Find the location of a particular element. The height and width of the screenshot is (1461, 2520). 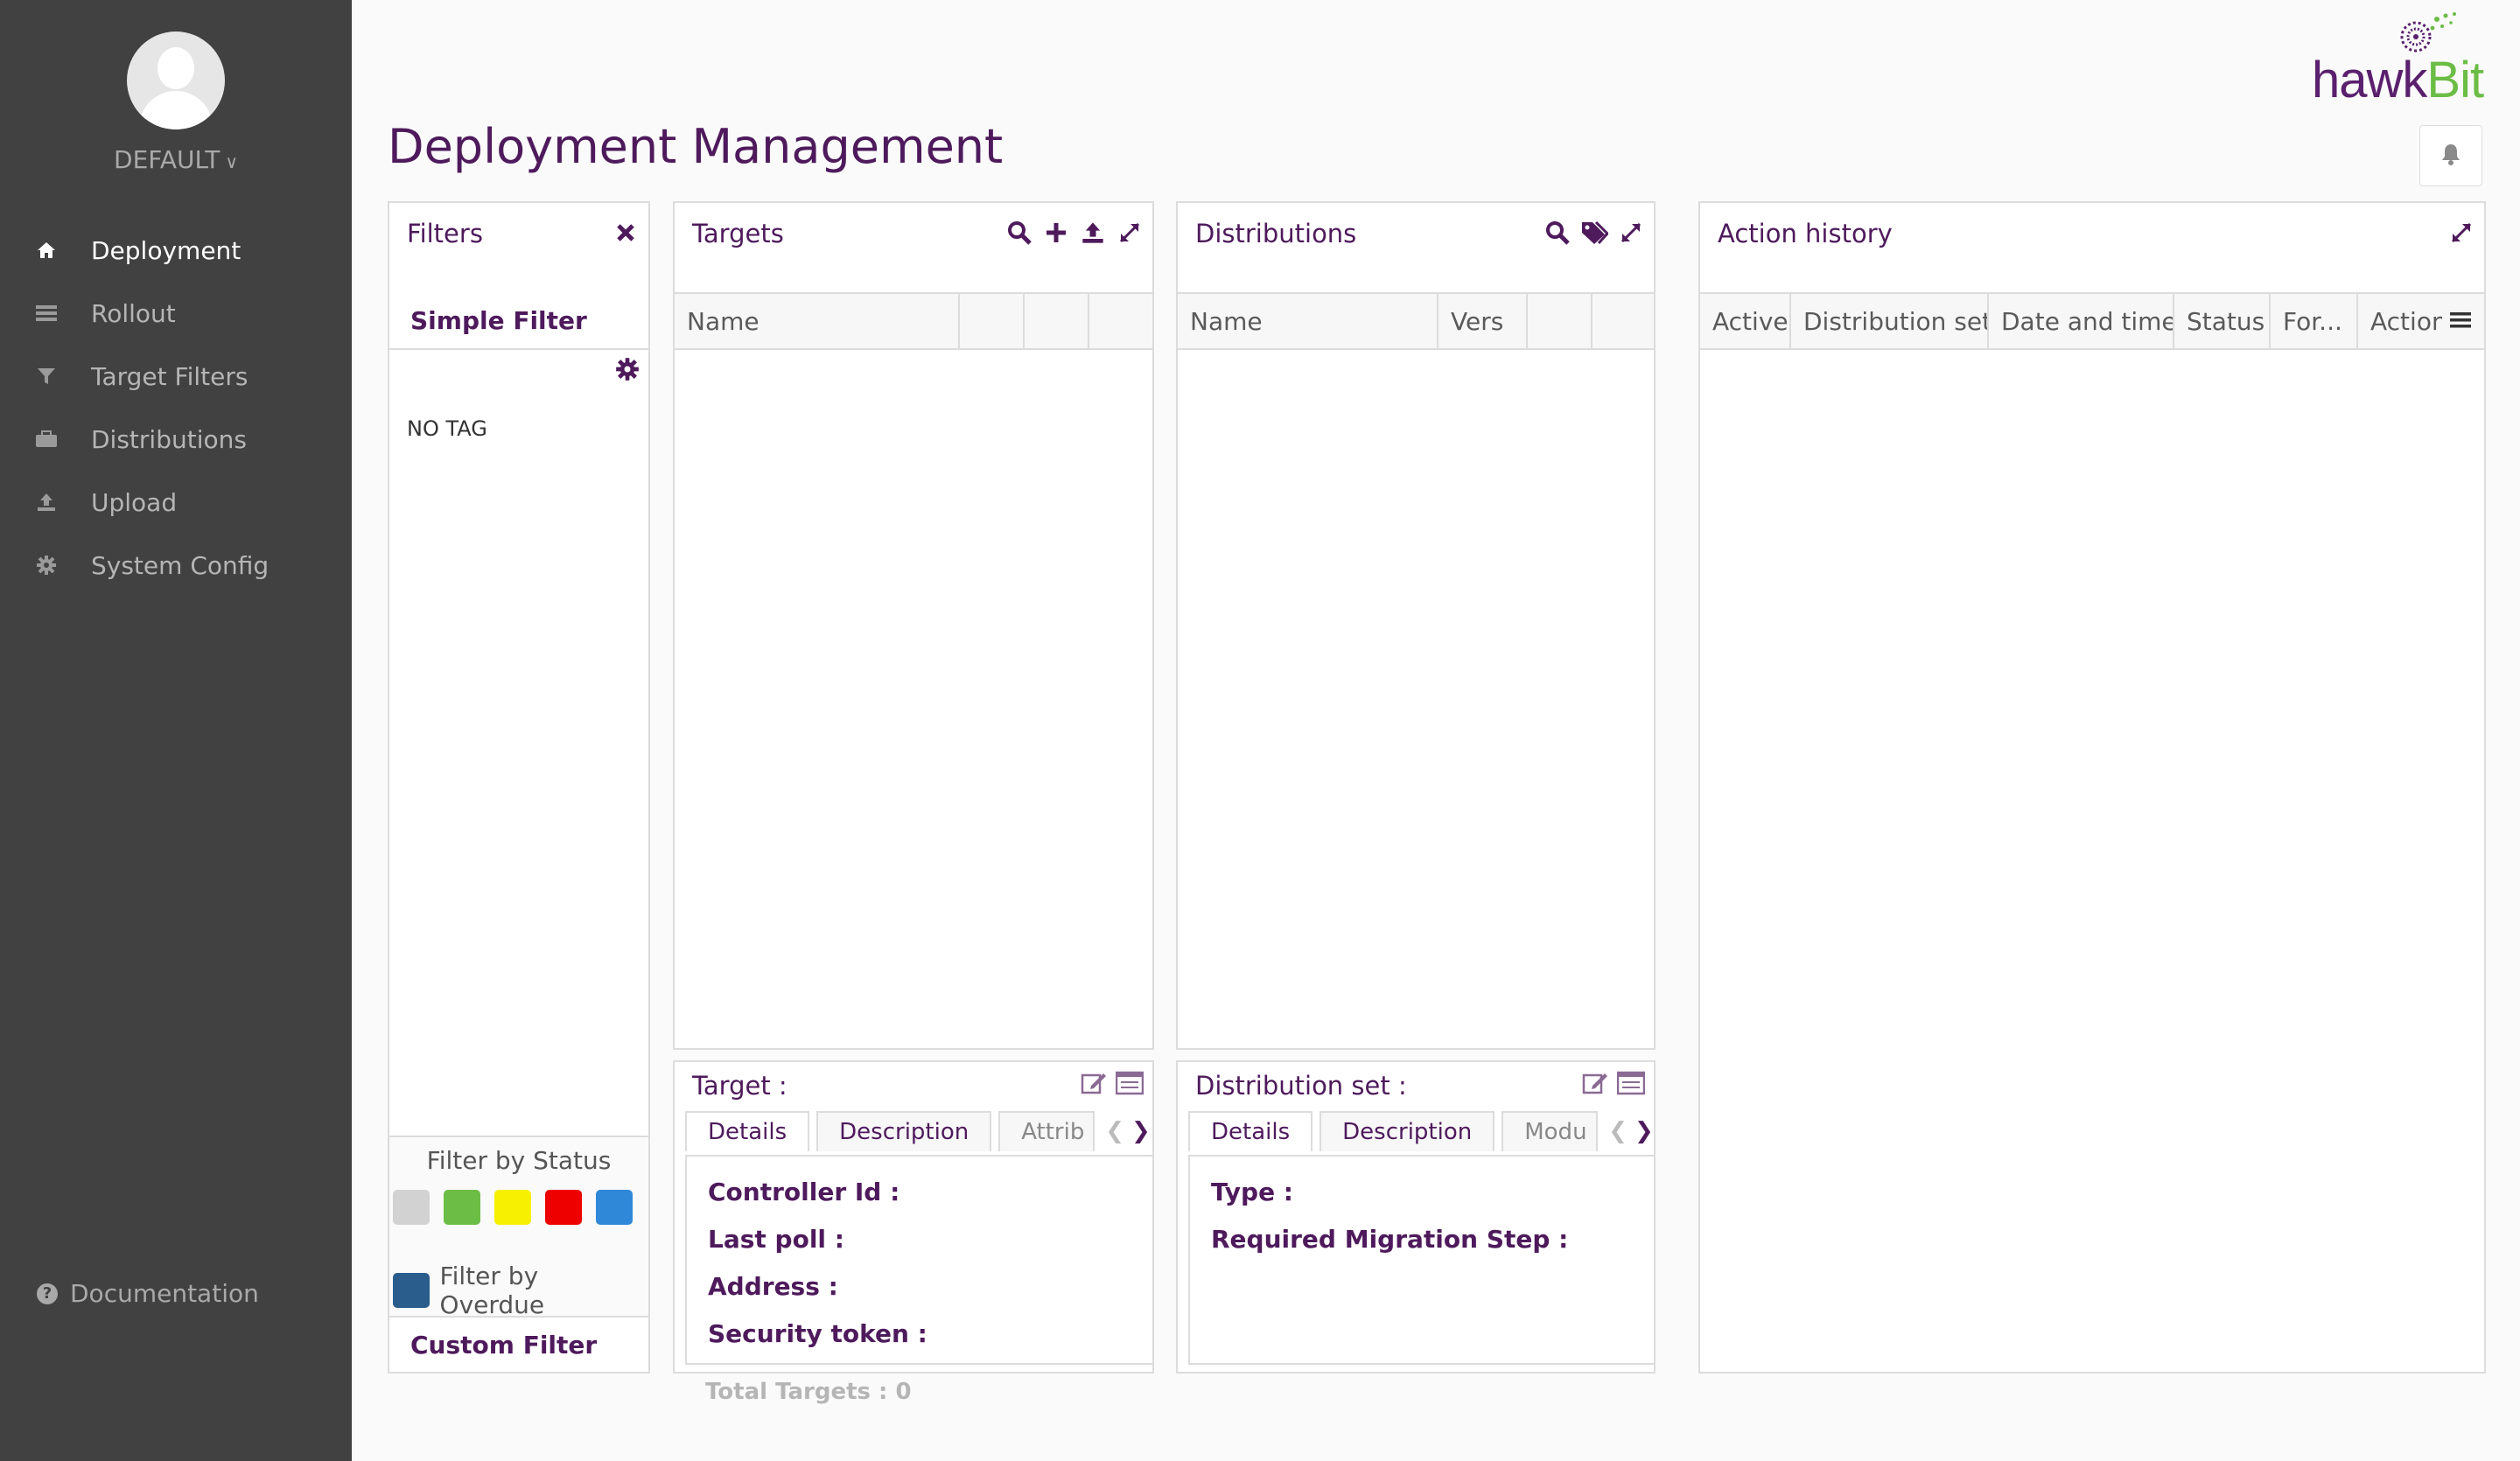

chevron-down-icon: ∨ is located at coordinates (231, 161).